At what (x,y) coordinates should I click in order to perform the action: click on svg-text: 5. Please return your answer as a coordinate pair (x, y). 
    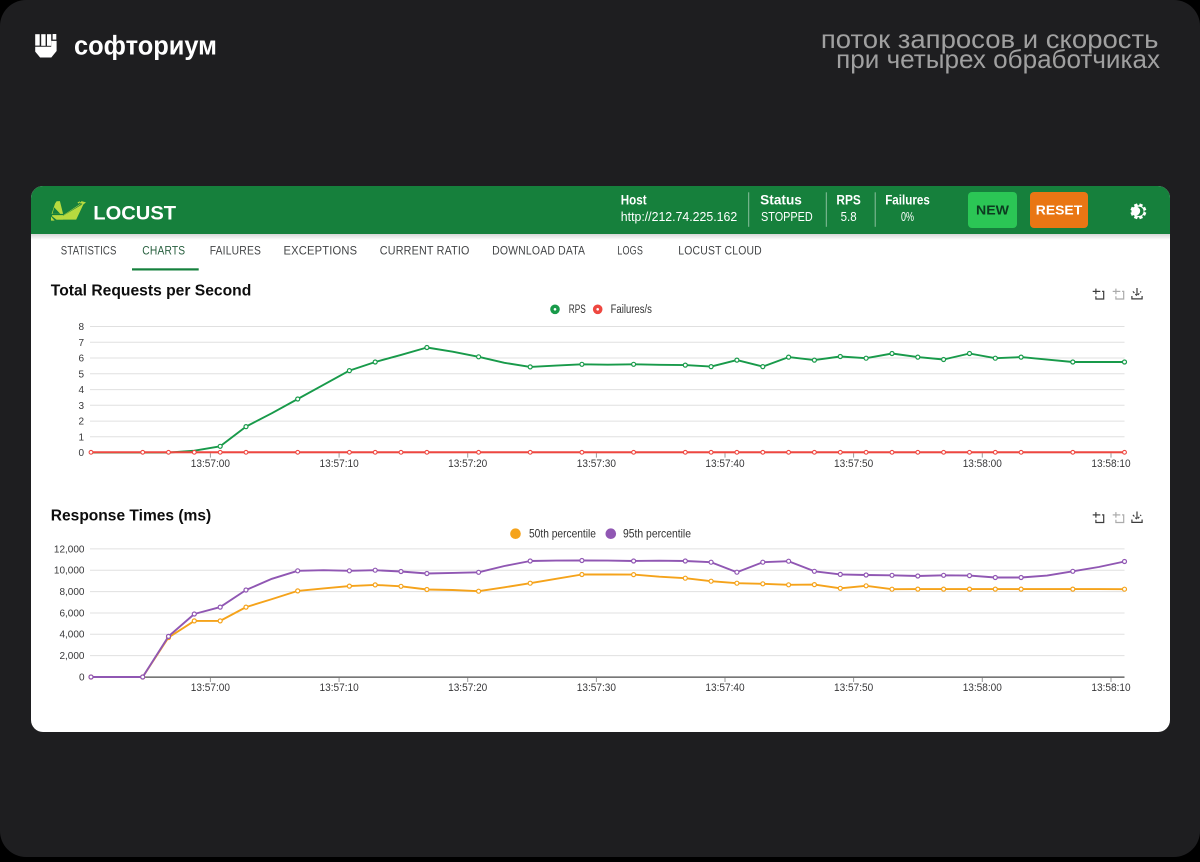
    Looking at the image, I should click on (81, 374).